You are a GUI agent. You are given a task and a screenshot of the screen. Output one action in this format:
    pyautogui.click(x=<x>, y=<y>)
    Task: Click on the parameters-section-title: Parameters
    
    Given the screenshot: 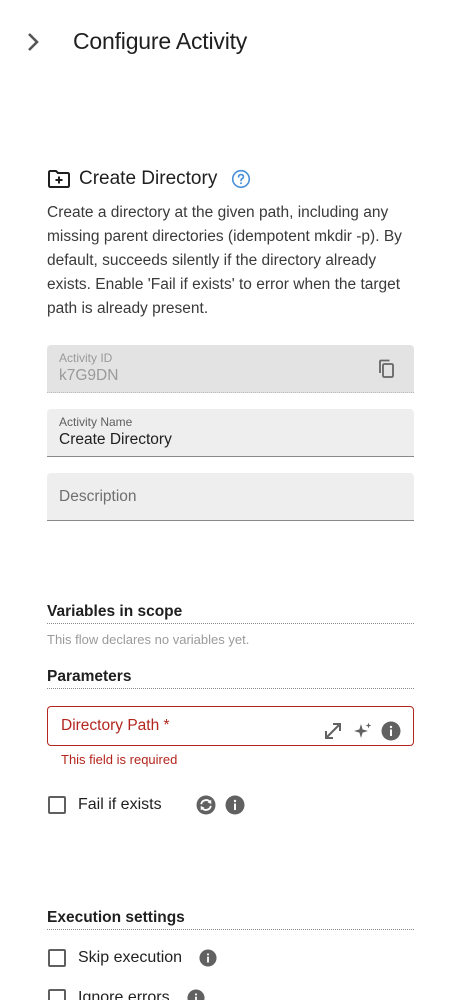 What is the action you would take?
    pyautogui.click(x=230, y=678)
    